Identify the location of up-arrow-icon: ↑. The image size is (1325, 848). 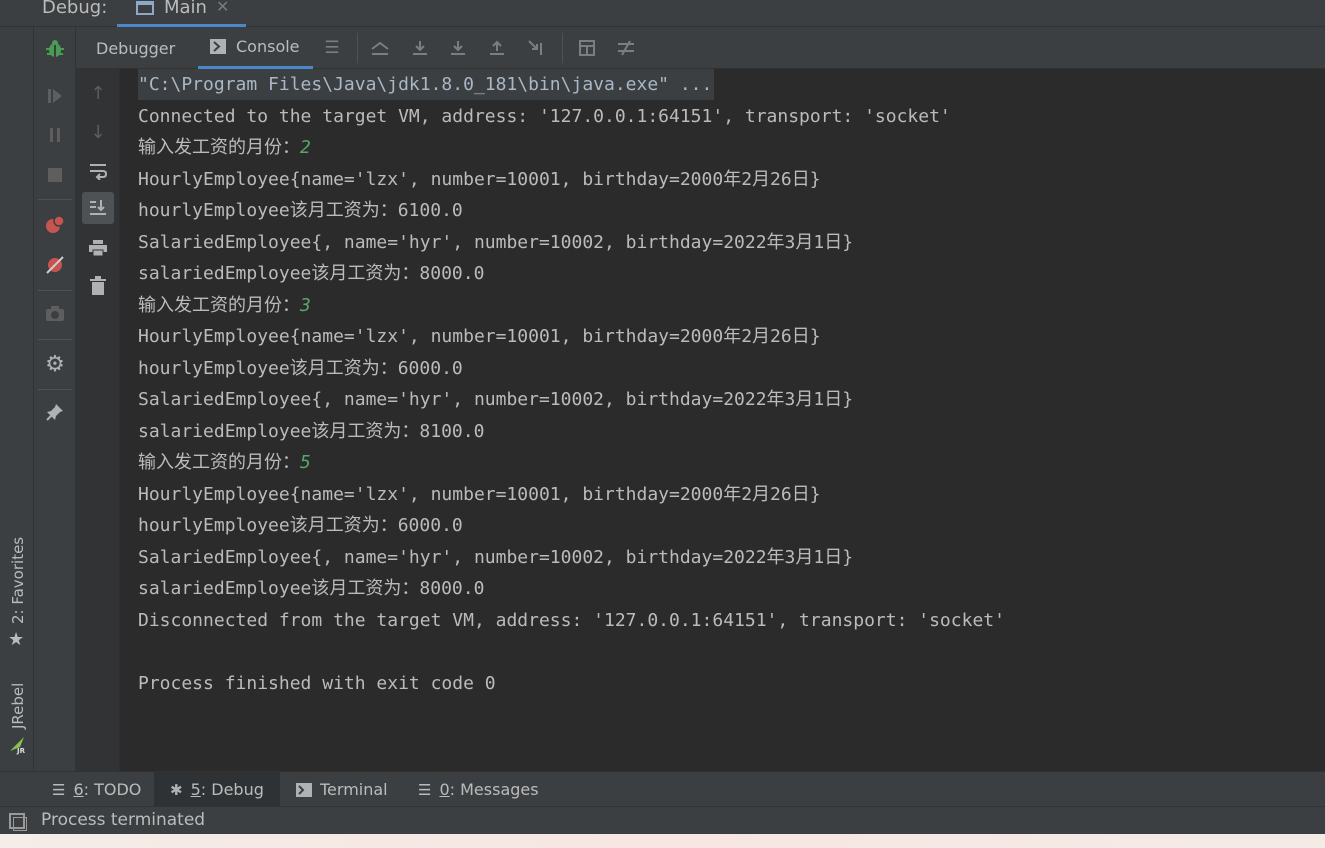
(98, 93).